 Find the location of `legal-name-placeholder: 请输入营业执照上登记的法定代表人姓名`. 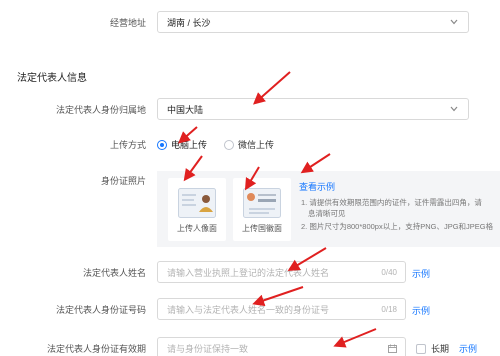

legal-name-placeholder: 请输入营业执照上登记的法定代表人姓名 is located at coordinates (248, 273).